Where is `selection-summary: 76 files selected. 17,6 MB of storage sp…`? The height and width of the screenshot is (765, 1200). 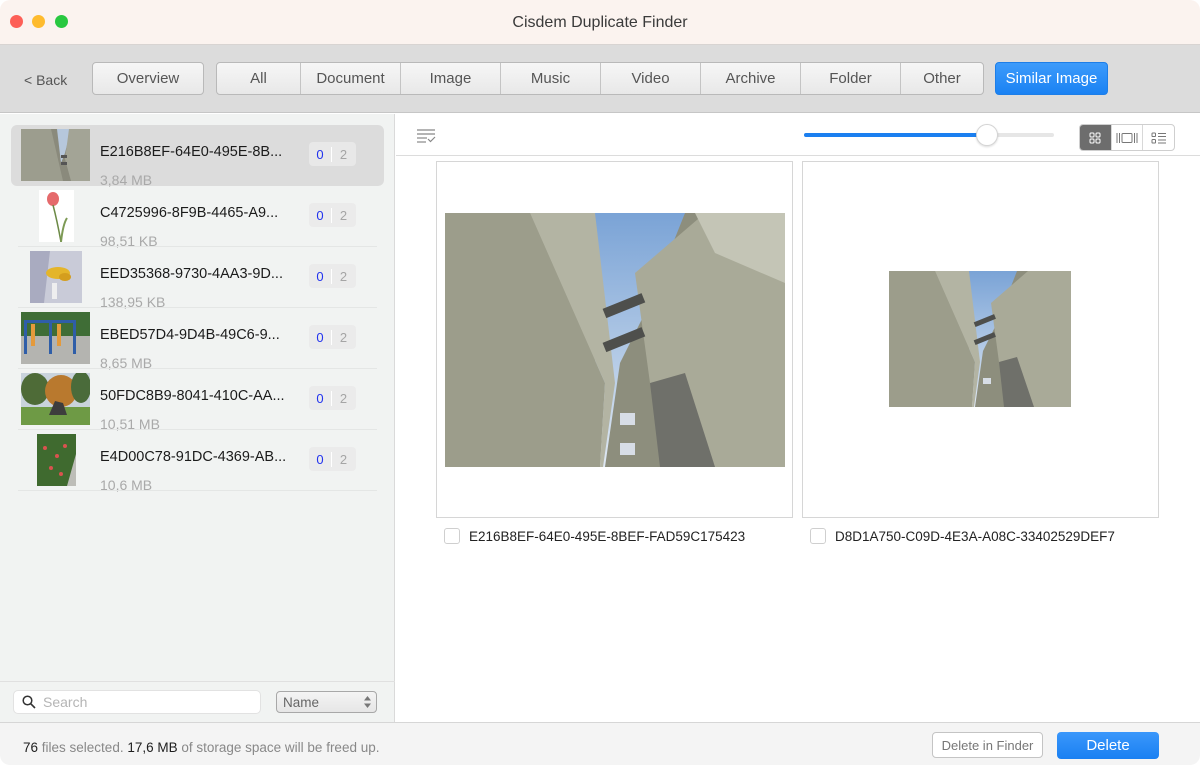
selection-summary: 76 files selected. 17,6 MB of storage sp… is located at coordinates (201, 747).